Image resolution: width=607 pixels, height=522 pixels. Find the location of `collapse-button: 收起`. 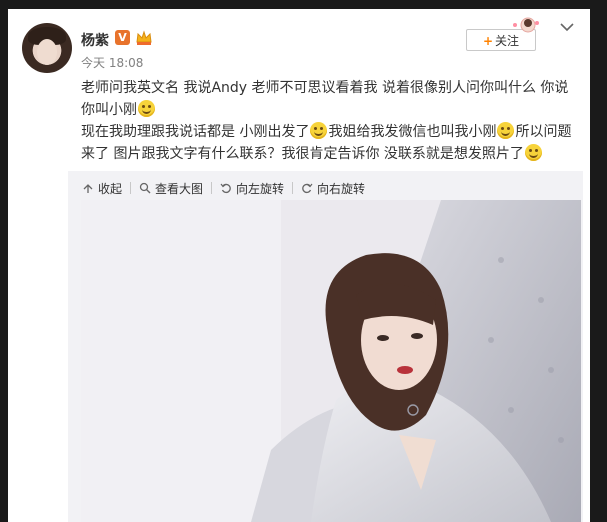

collapse-button: 收起 is located at coordinates (102, 188).